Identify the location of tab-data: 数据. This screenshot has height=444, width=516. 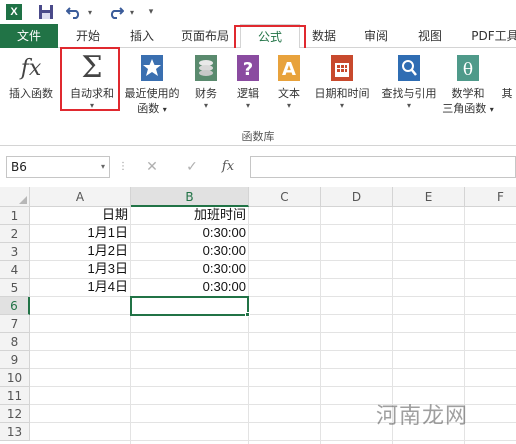
(324, 36).